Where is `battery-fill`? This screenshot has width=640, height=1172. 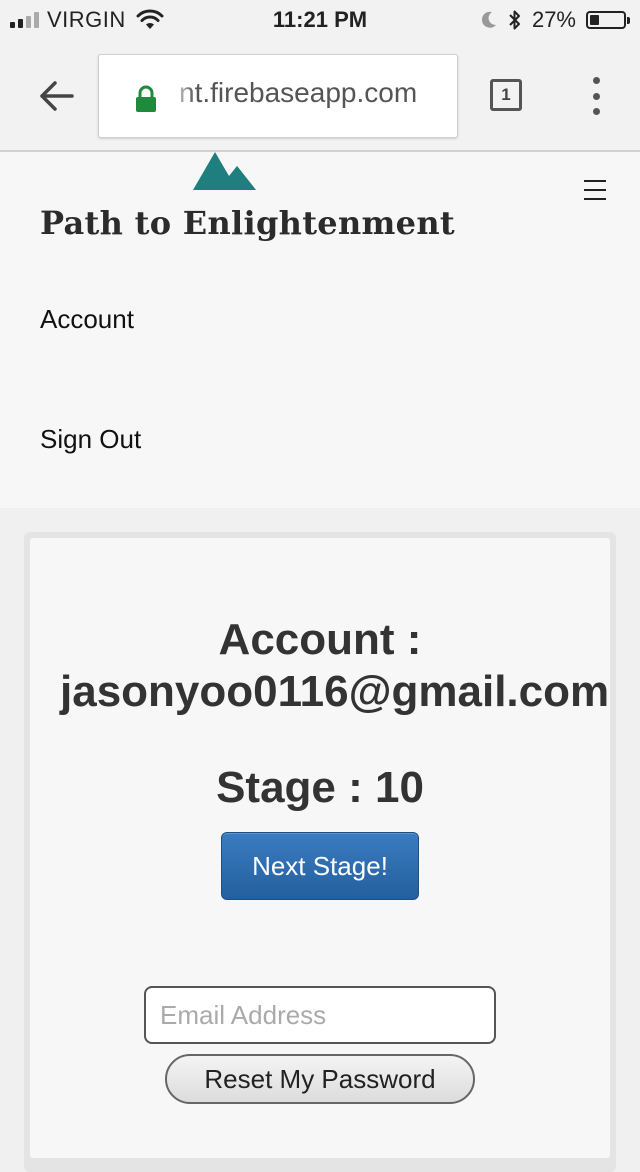 battery-fill is located at coordinates (594, 20).